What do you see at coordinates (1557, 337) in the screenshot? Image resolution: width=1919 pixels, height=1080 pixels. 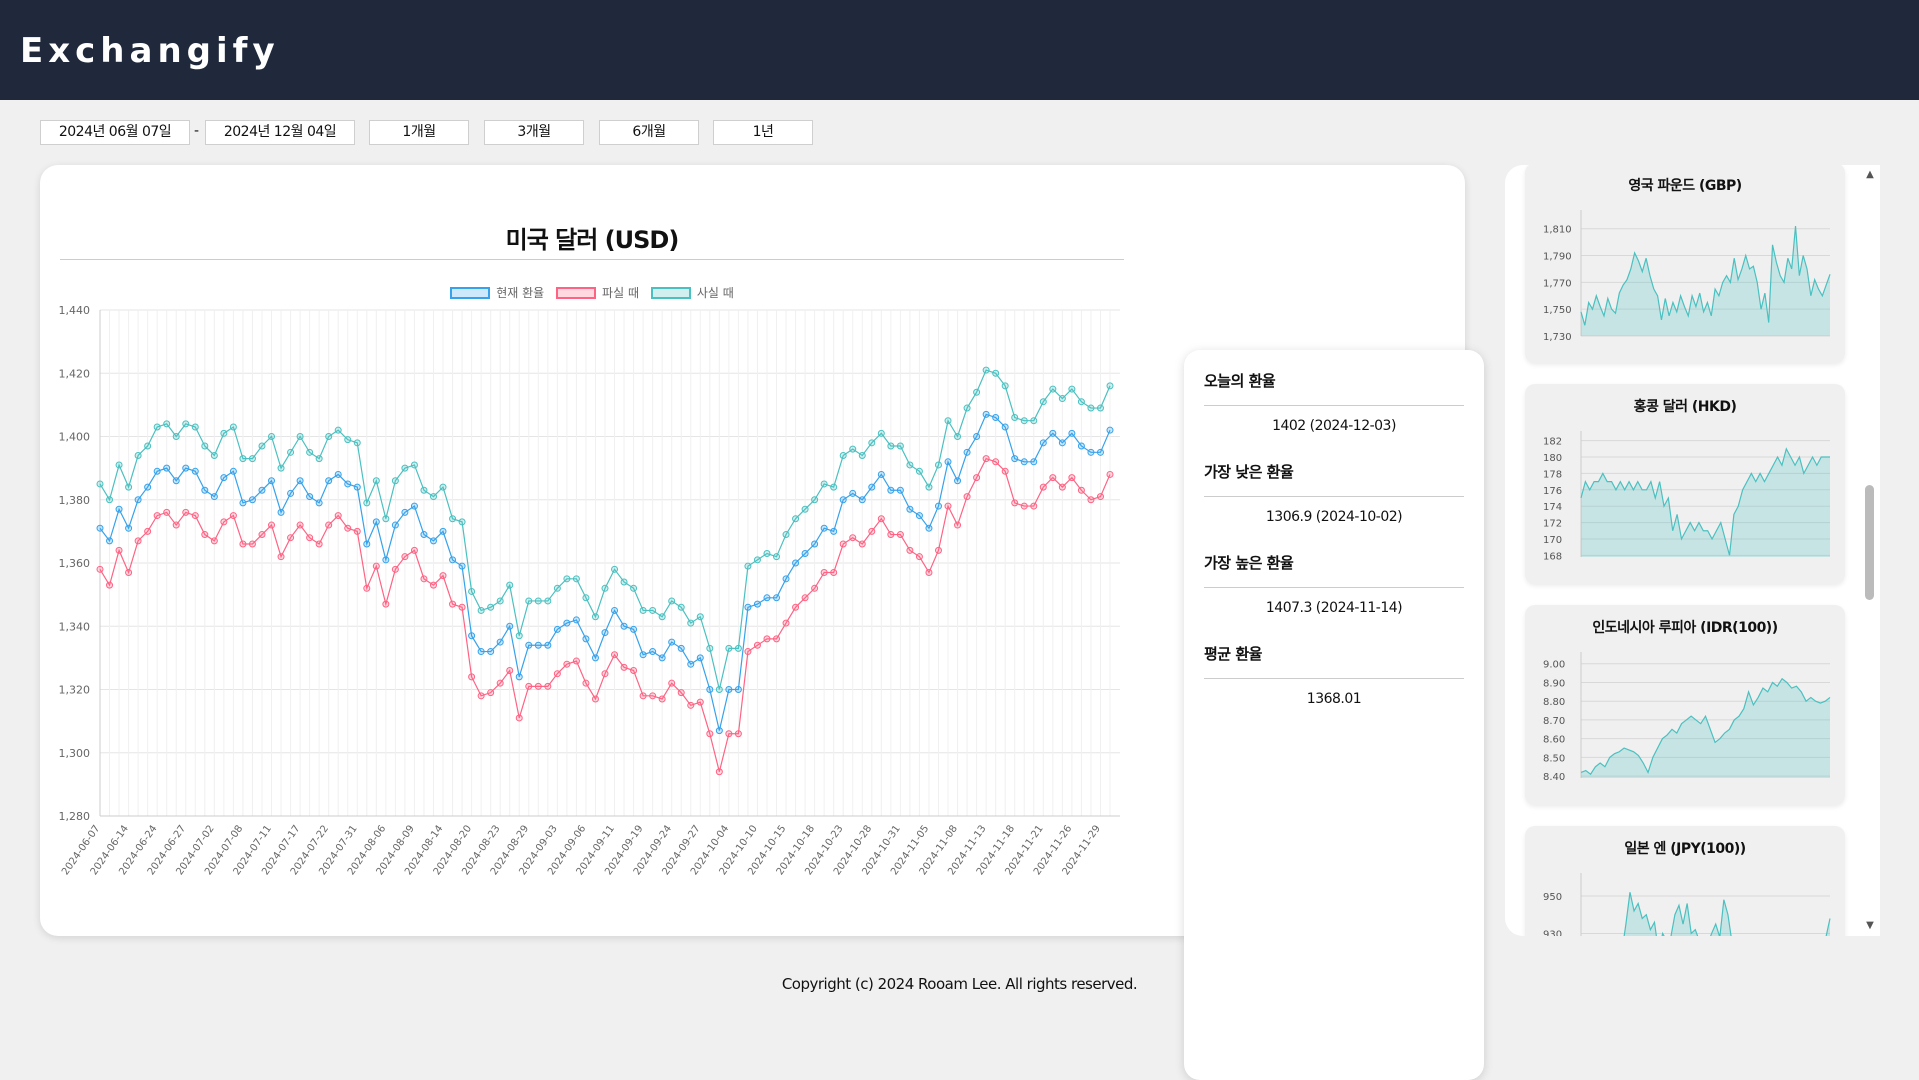 I see `mini-y-tick-label: 1,730` at bounding box center [1557, 337].